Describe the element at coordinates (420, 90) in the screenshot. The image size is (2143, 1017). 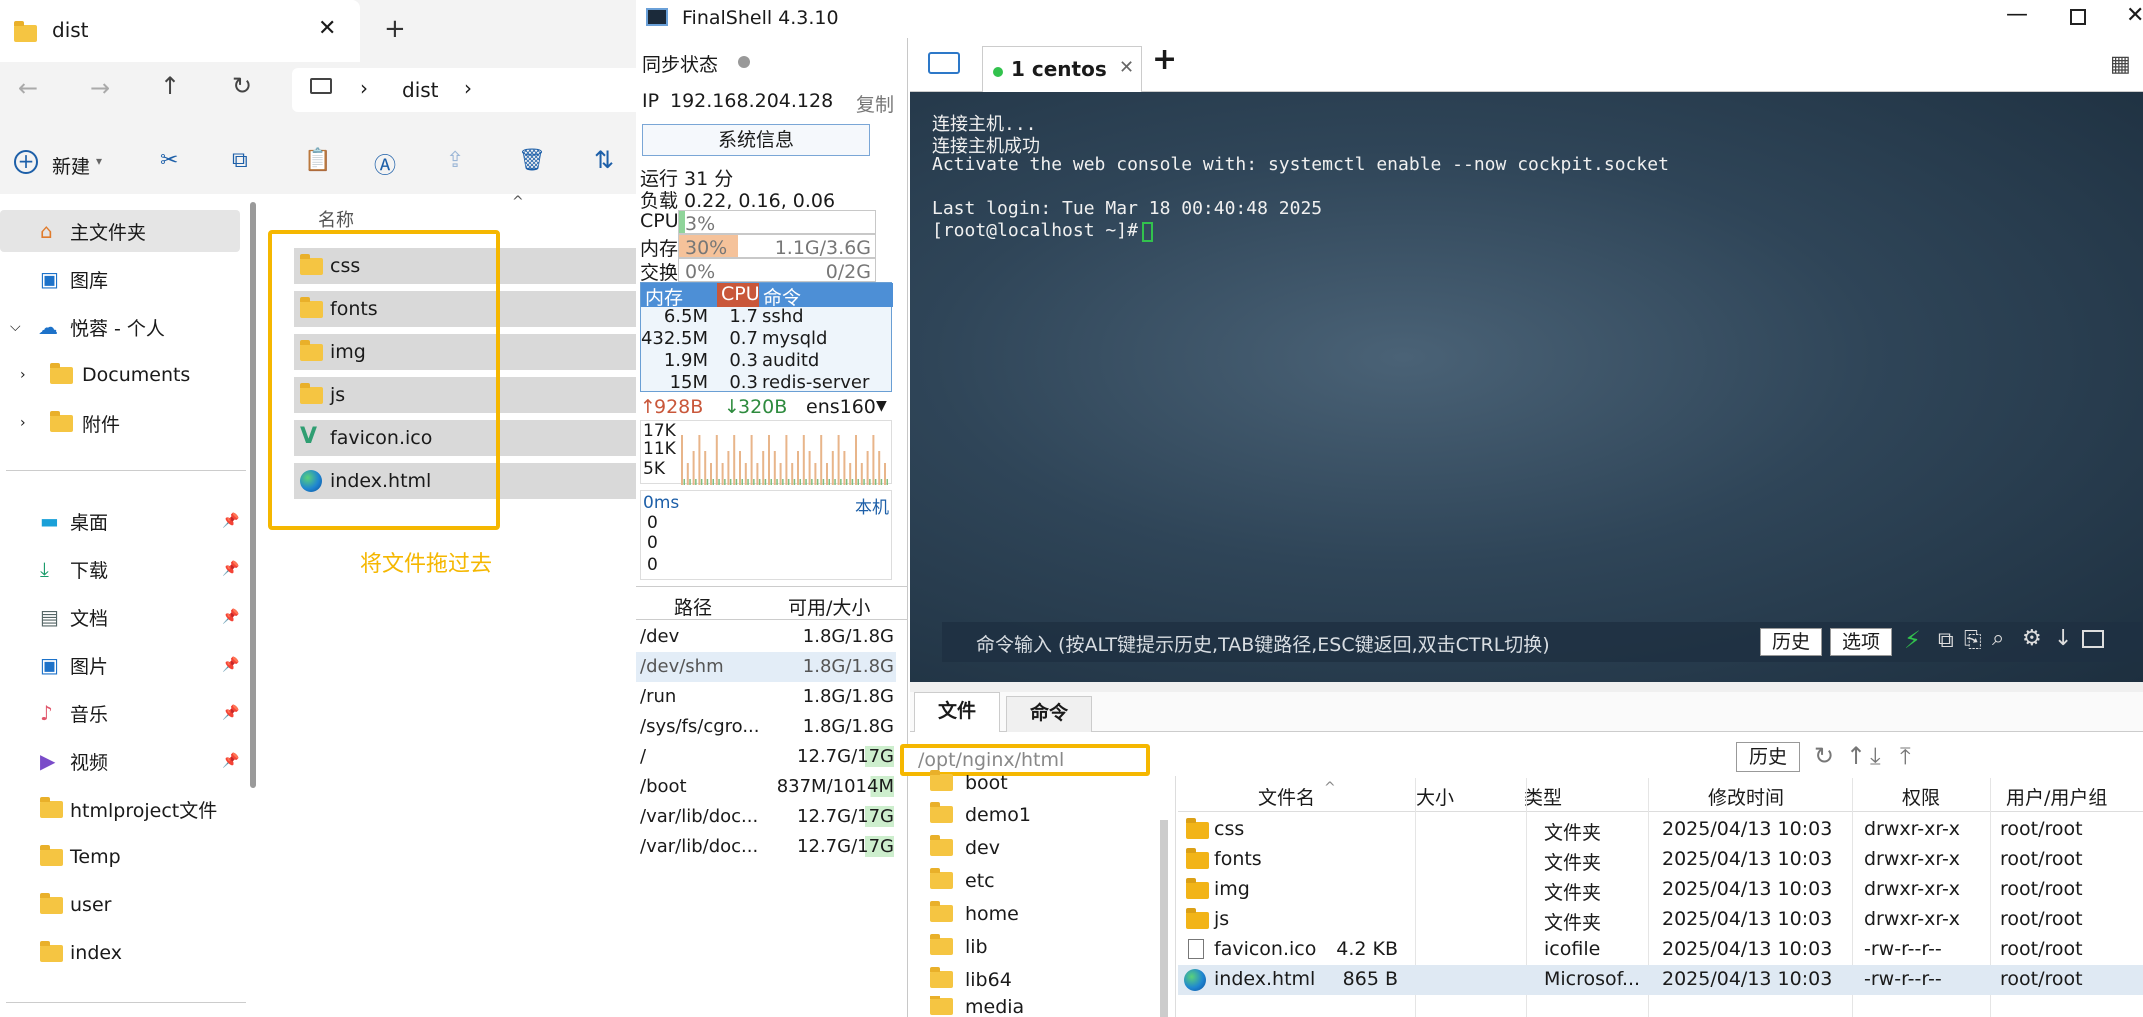
I see `breadcrumb-dist: dist` at that location.